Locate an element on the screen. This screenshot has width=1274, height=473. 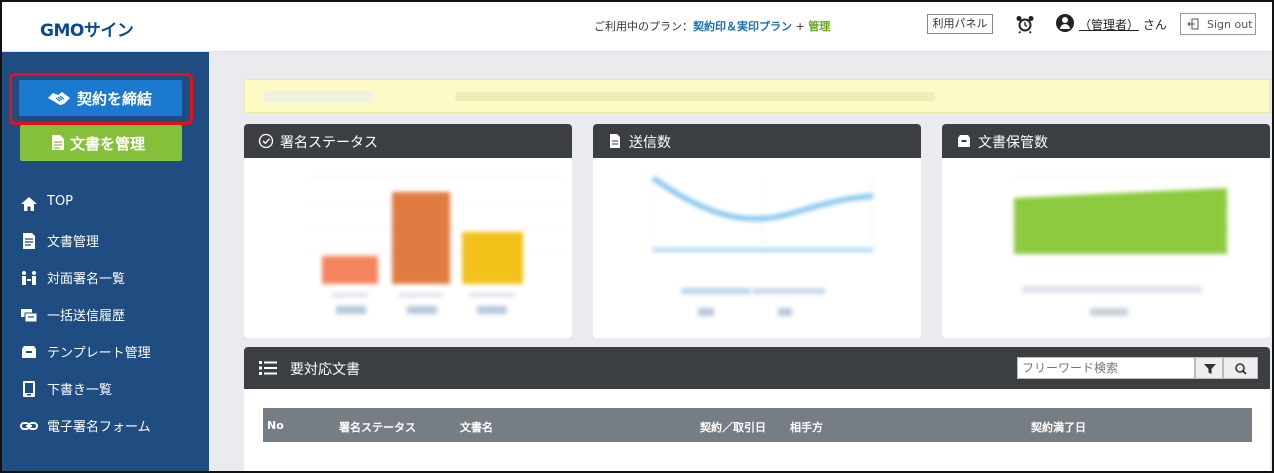
search-button is located at coordinates (1240, 368).